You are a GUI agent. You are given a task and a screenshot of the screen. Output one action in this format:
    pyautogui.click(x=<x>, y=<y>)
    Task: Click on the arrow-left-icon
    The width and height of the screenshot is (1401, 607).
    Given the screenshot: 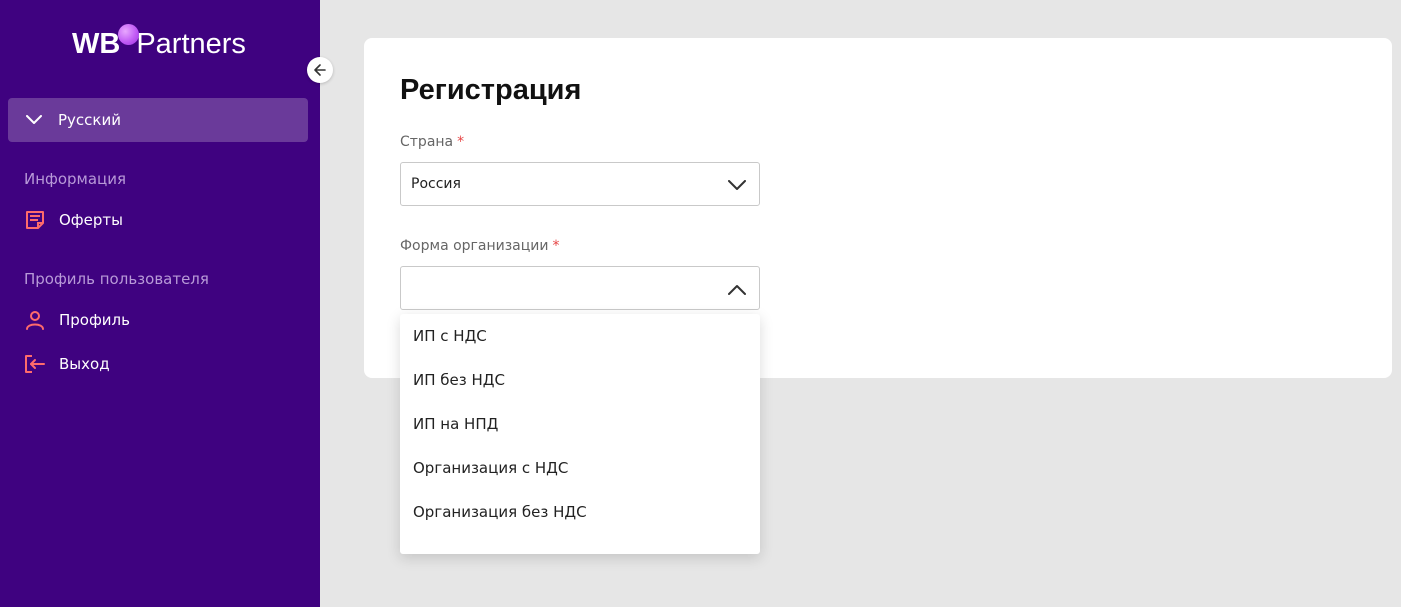 What is the action you would take?
    pyautogui.click(x=320, y=70)
    